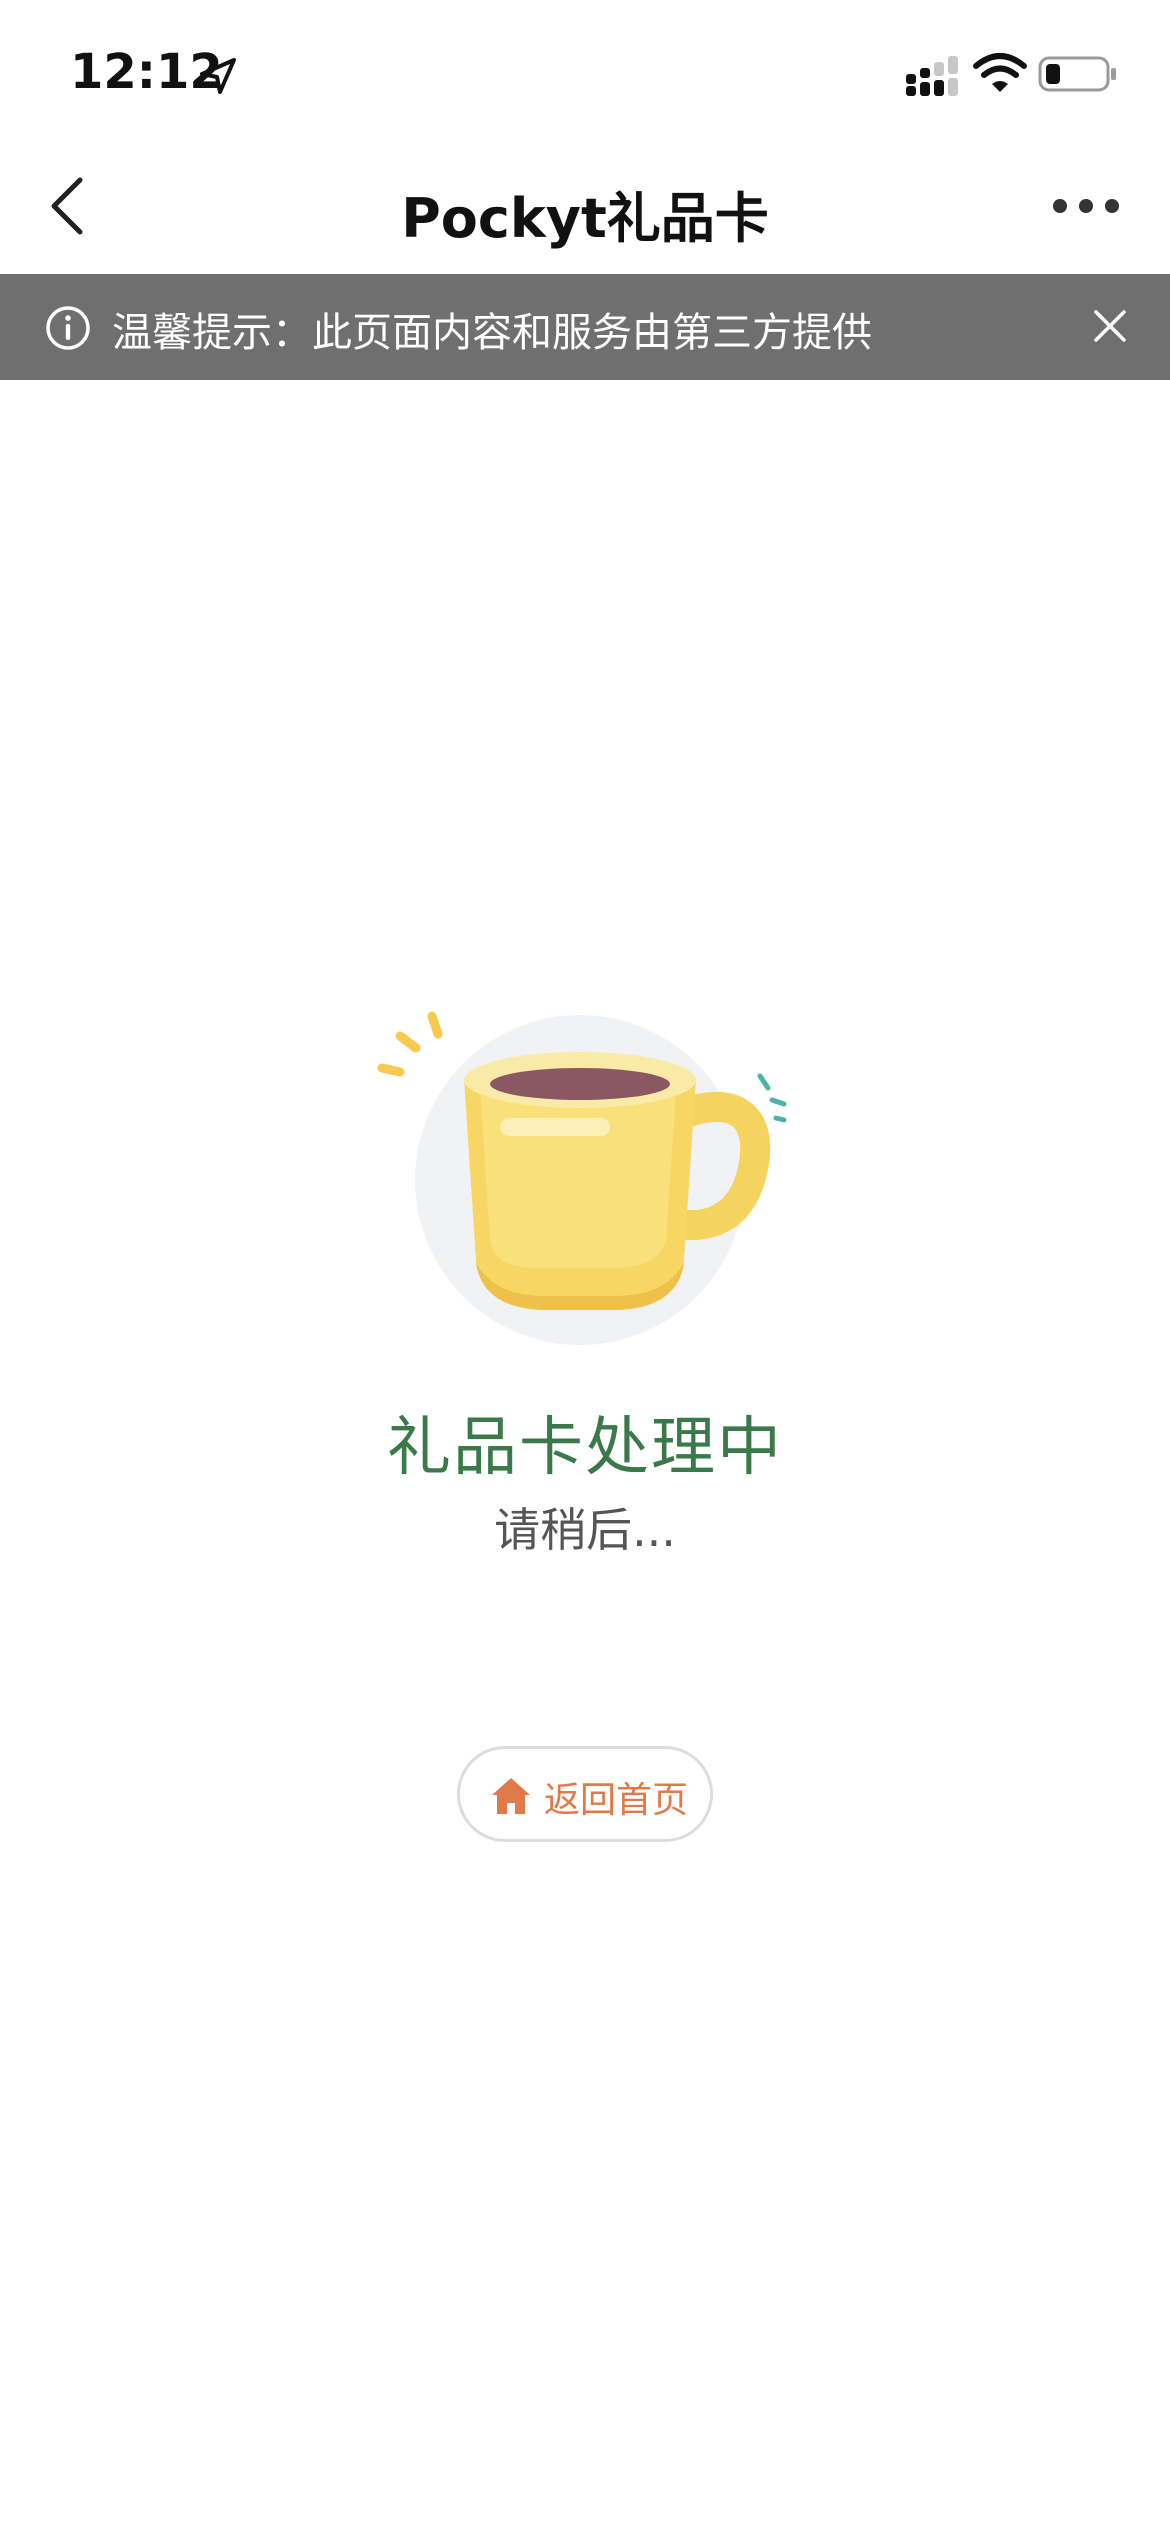 The image size is (1170, 2532). I want to click on status-bar: 12:12, so click(585, 70).